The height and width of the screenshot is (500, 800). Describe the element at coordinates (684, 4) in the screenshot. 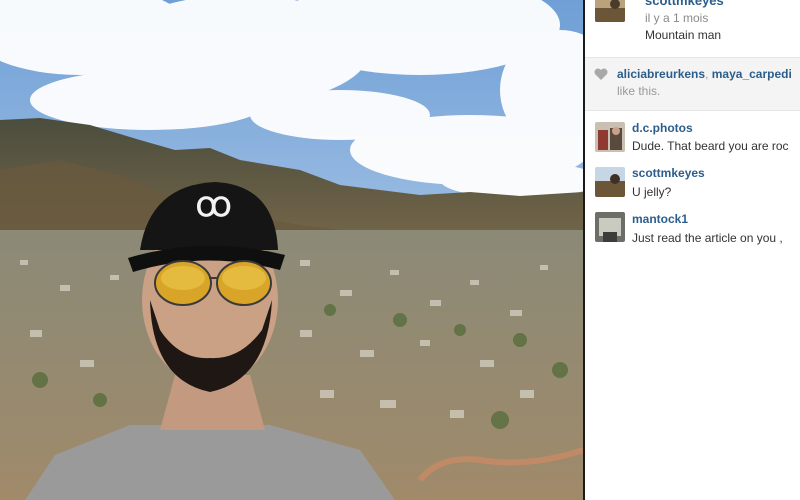

I see `author-username: scottmkeyes` at that location.